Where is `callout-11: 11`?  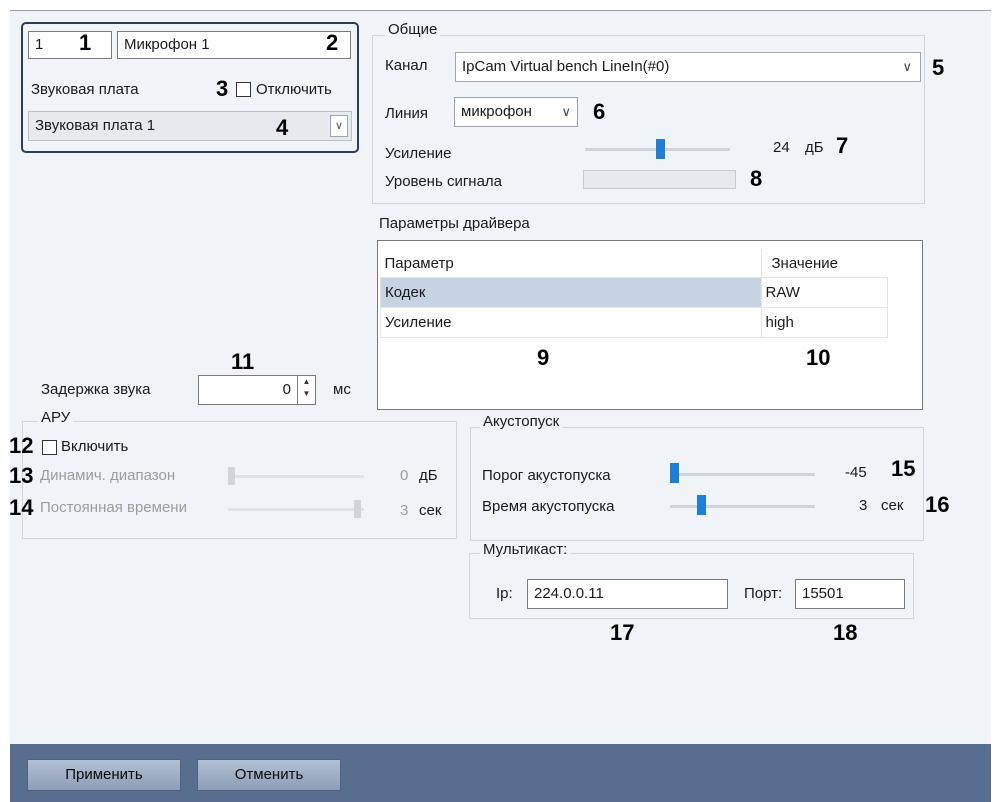
callout-11: 11 is located at coordinates (243, 361).